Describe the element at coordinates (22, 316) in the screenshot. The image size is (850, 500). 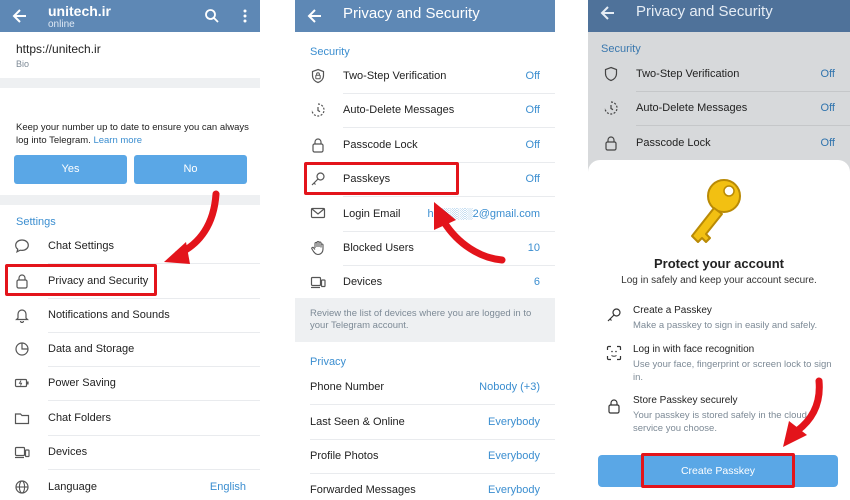
I see `bell-icon` at that location.